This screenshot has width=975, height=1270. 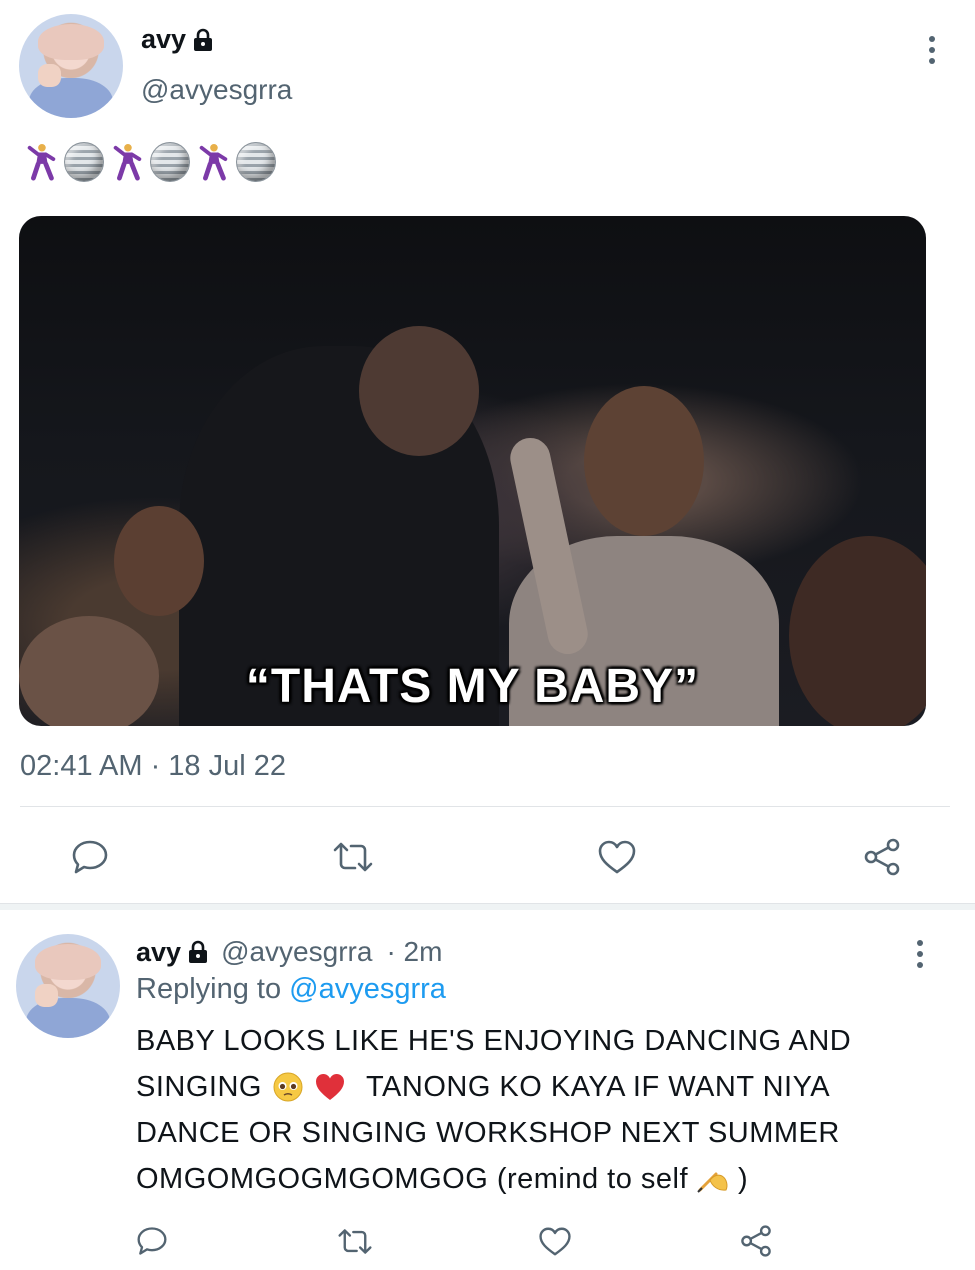 What do you see at coordinates (412, 1179) in the screenshot?
I see `reply-line-4a: OMGOMGOGMGOMGOG (remind to self` at bounding box center [412, 1179].